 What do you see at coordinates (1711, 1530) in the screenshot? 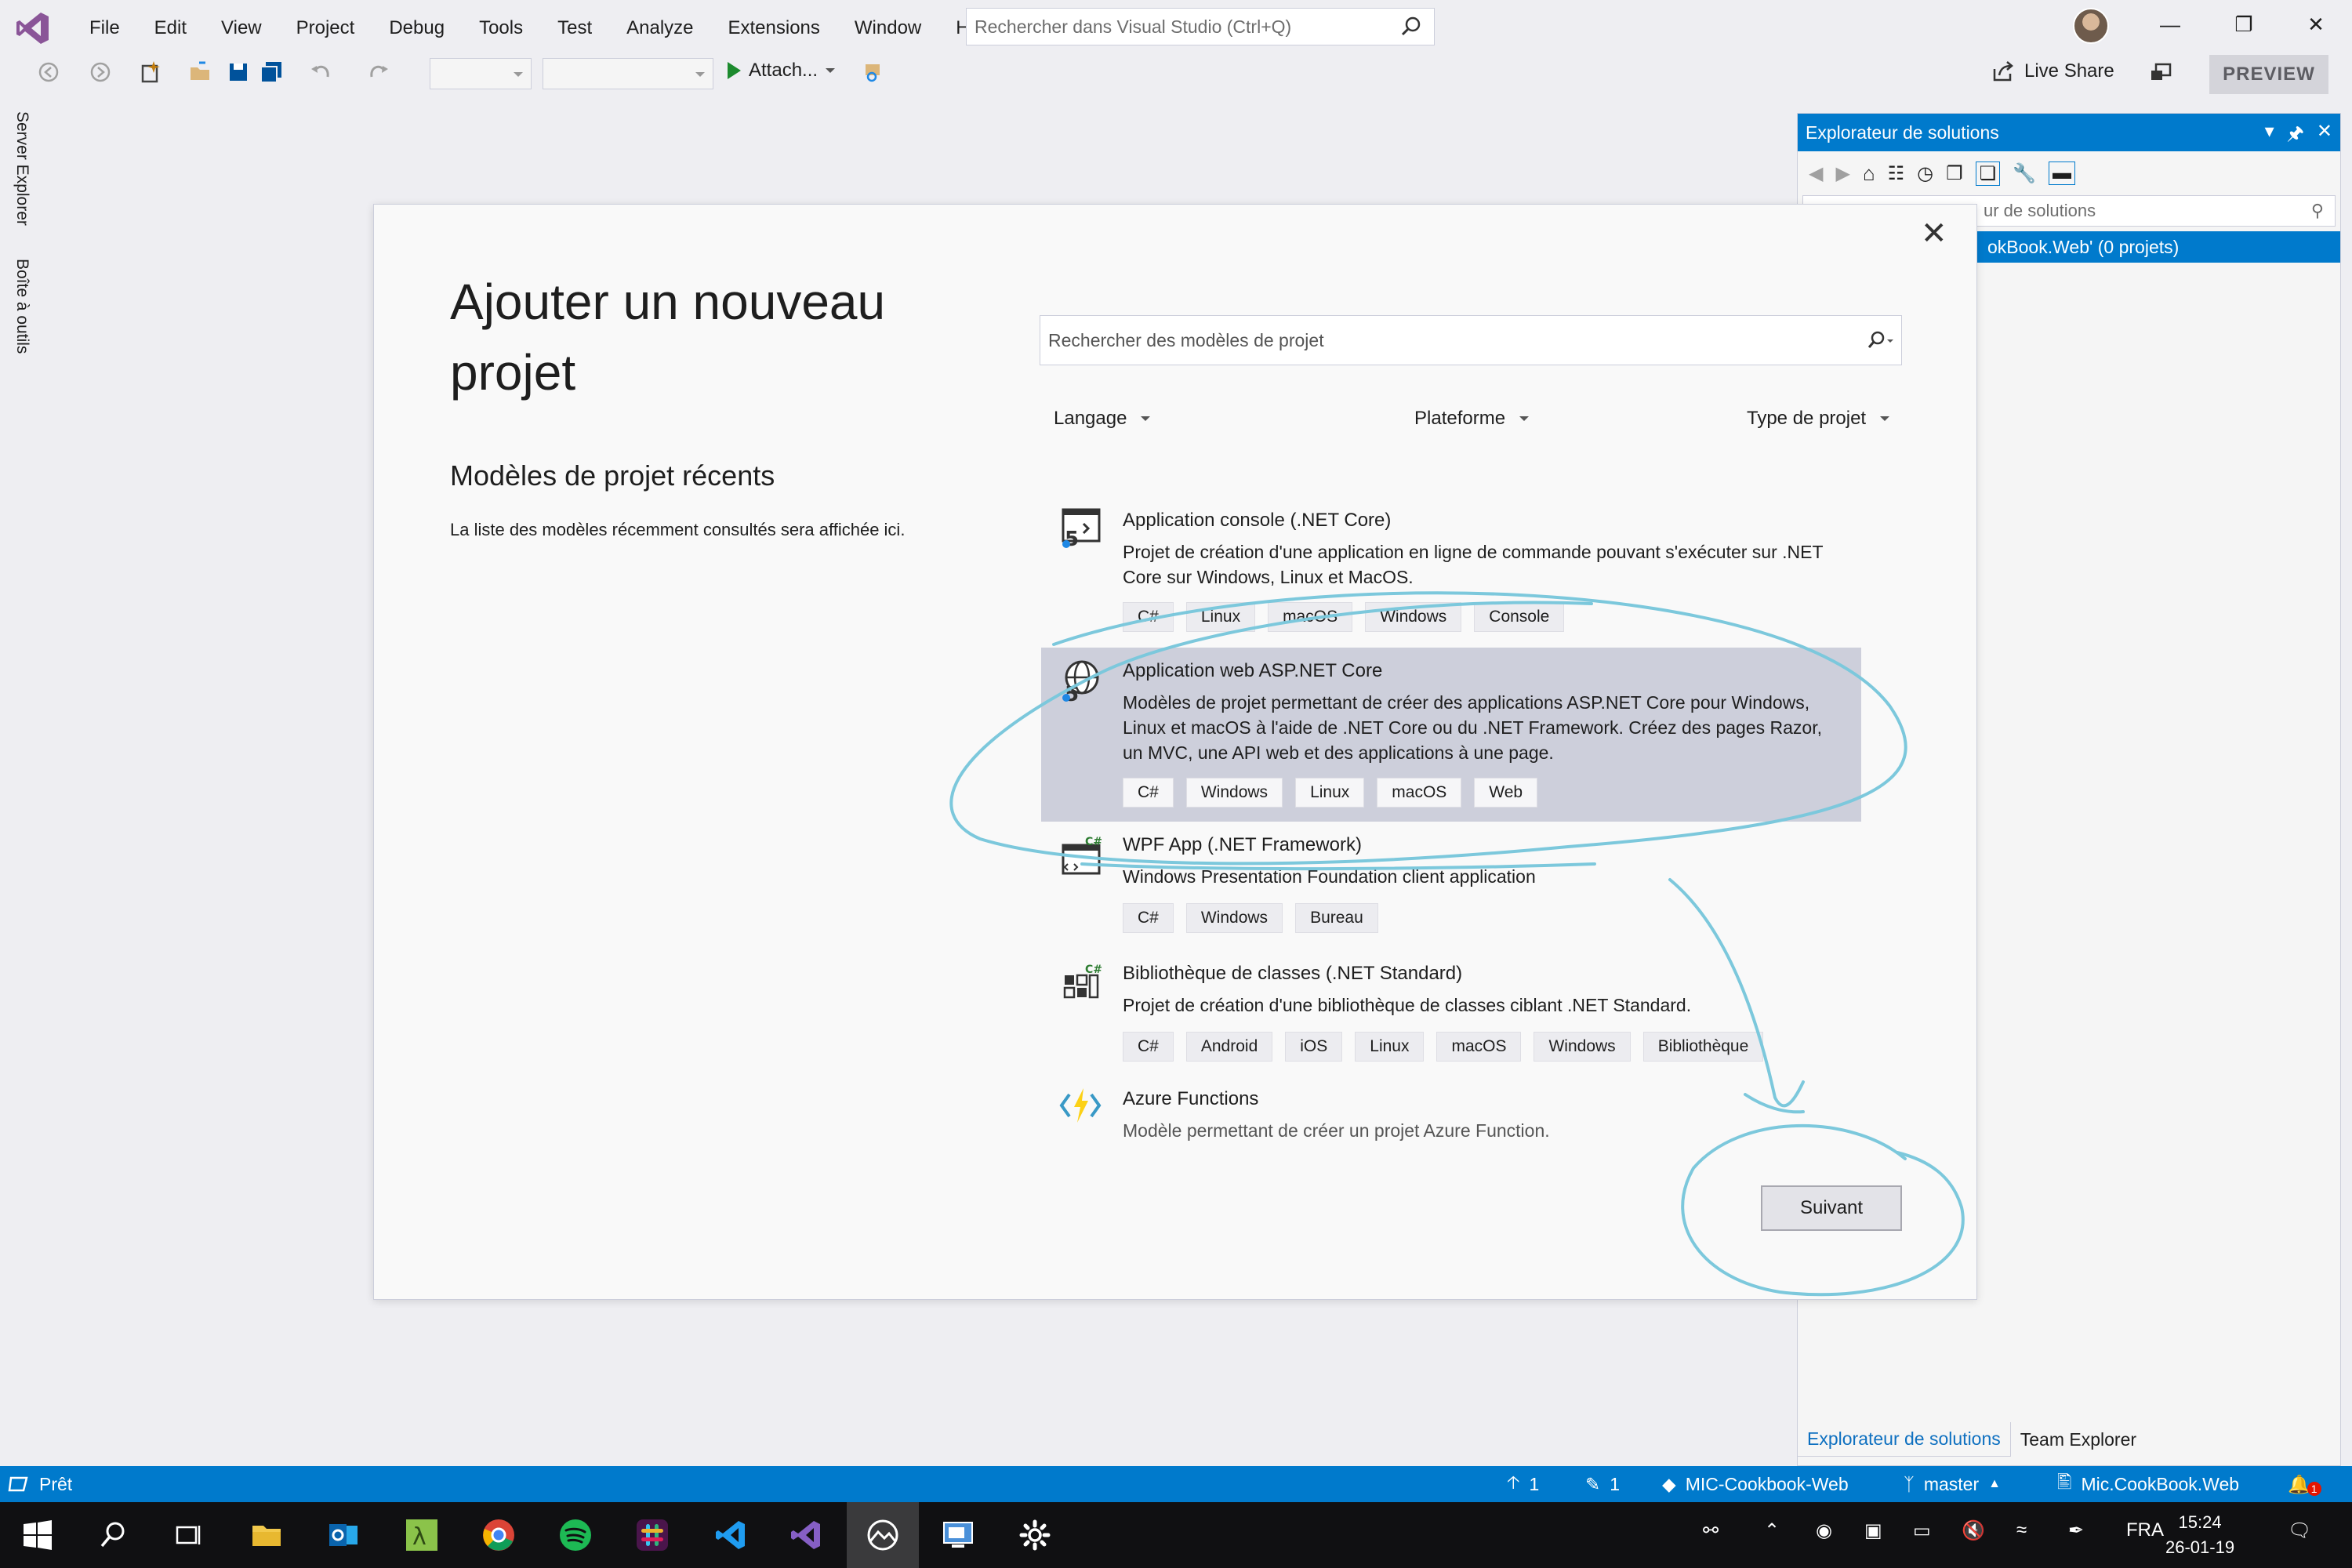
I see `people-icon: ⚯` at bounding box center [1711, 1530].